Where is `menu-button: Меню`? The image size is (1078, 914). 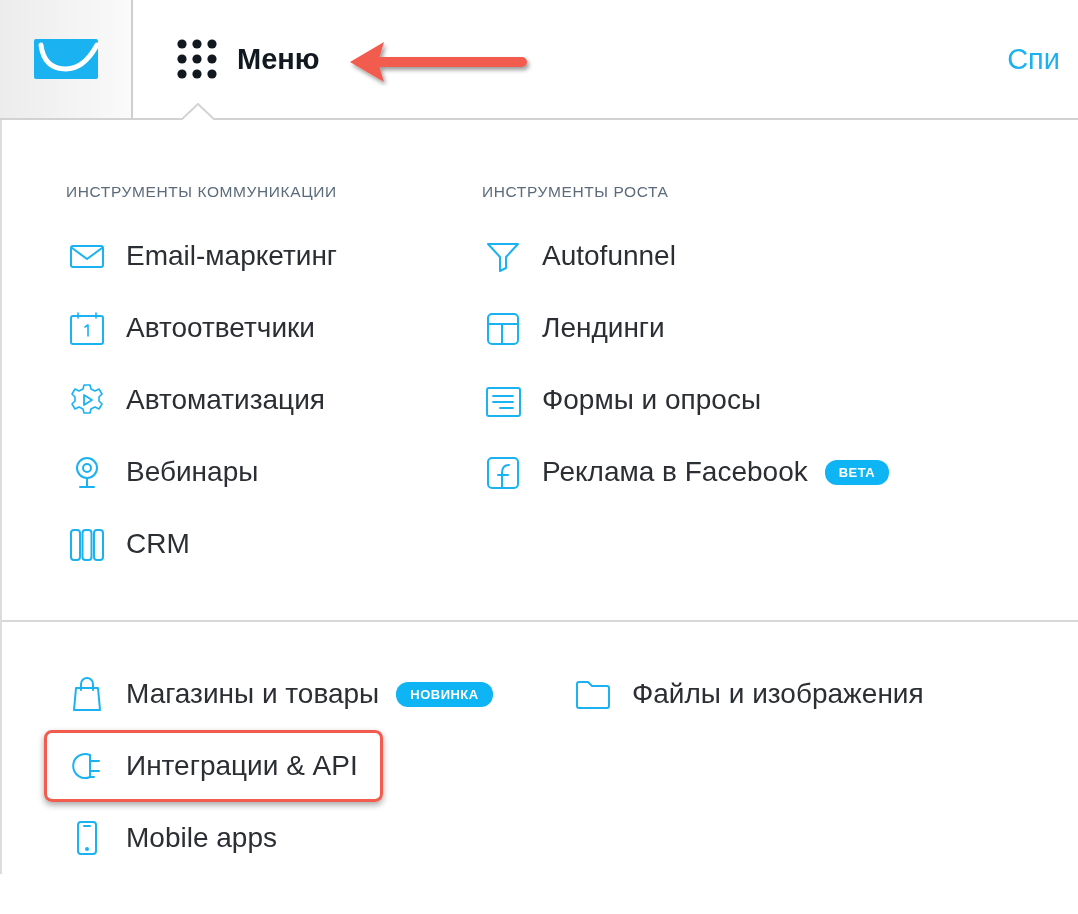 menu-button: Меню is located at coordinates (248, 59).